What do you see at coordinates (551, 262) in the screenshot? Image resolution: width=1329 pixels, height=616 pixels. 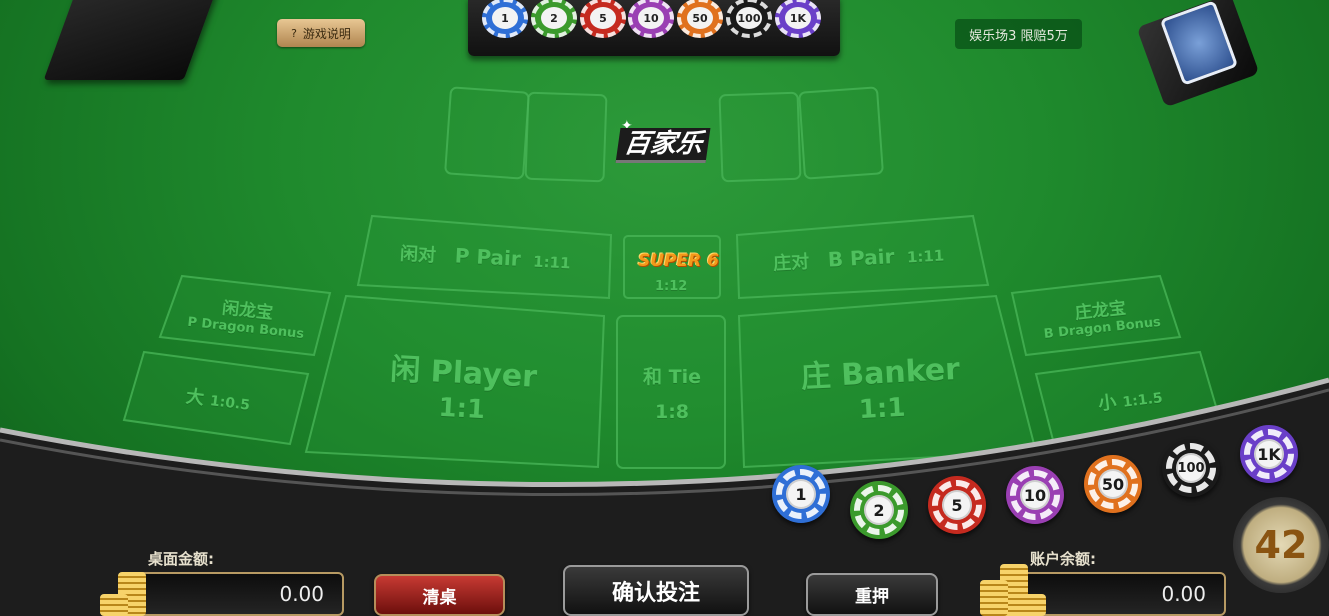 I see `p-pair-odds: 1:11` at bounding box center [551, 262].